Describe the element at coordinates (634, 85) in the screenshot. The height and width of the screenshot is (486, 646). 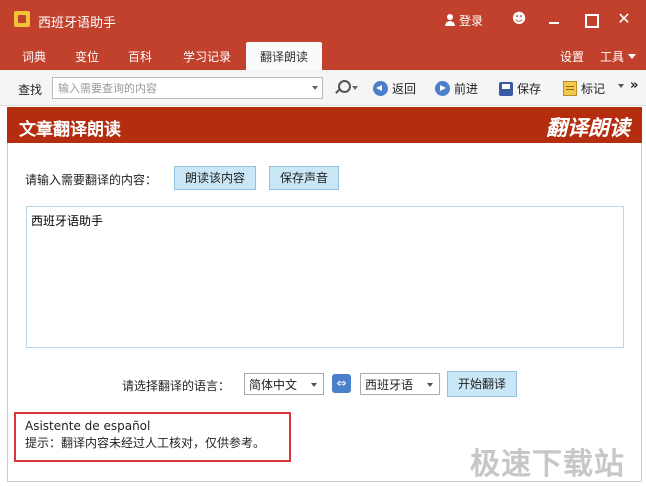
I see `toolbar-overflow-button: »` at that location.